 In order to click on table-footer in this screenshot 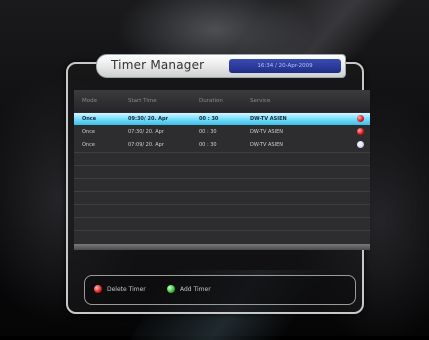, I will do `click(222, 247)`.